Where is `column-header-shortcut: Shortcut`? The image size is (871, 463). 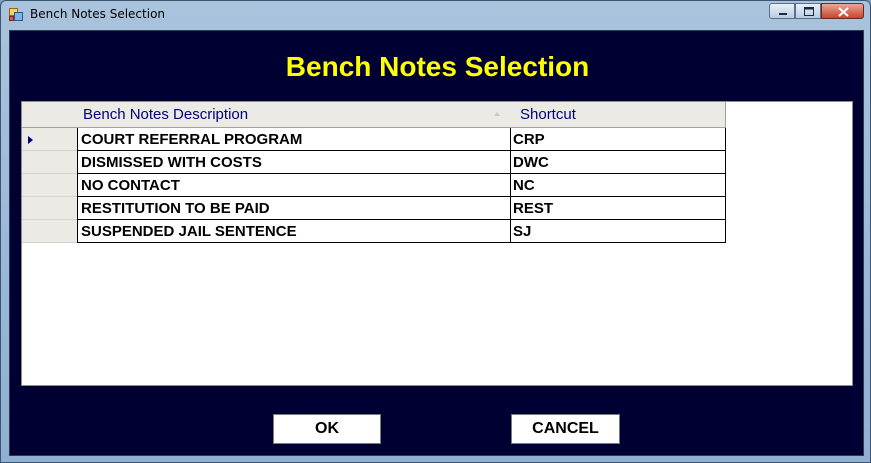 column-header-shortcut: Shortcut is located at coordinates (618, 115).